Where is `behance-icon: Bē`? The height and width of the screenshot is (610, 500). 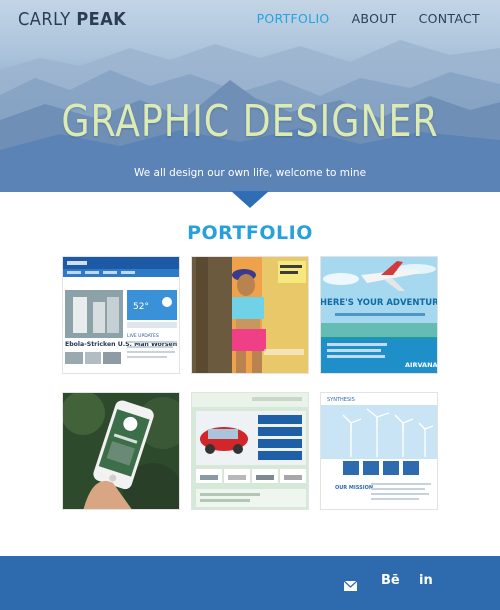 behance-icon: Bē is located at coordinates (390, 580).